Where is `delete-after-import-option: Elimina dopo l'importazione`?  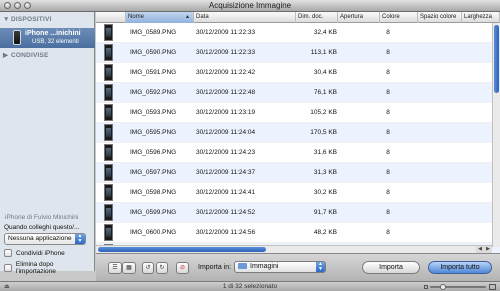
delete-after-import-option: Elimina dopo l'importazione is located at coordinates (49, 268).